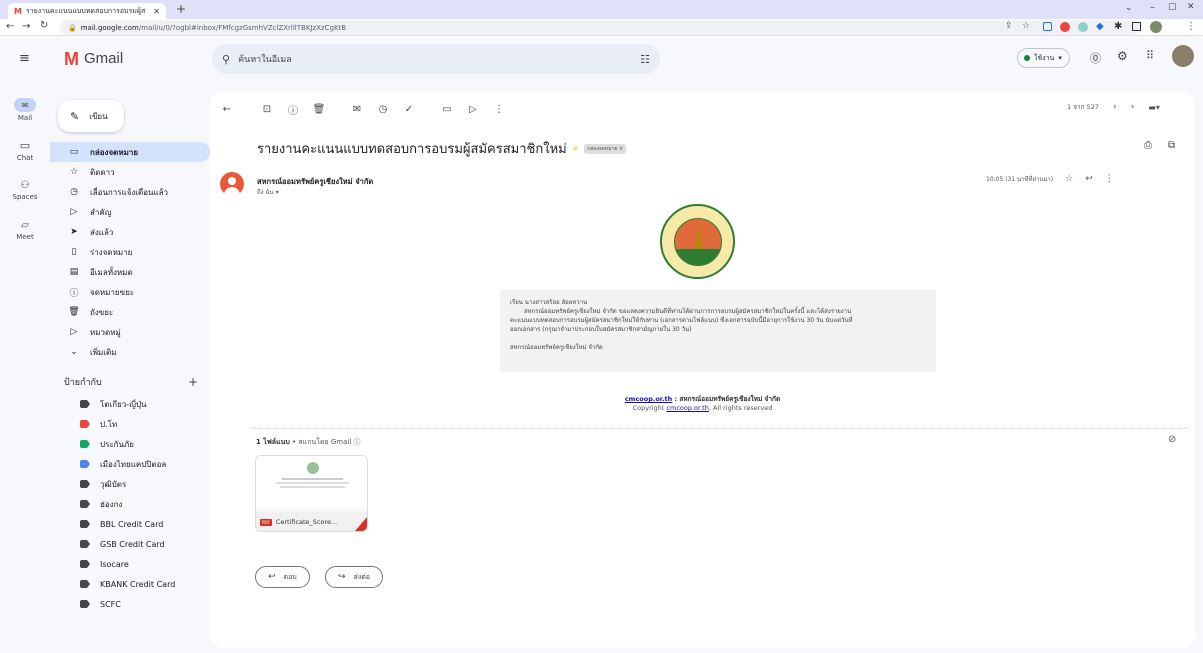 Image resolution: width=1203 pixels, height=653 pixels. What do you see at coordinates (71, 59) in the screenshot?
I see `gmail-logo-icon: M` at bounding box center [71, 59].